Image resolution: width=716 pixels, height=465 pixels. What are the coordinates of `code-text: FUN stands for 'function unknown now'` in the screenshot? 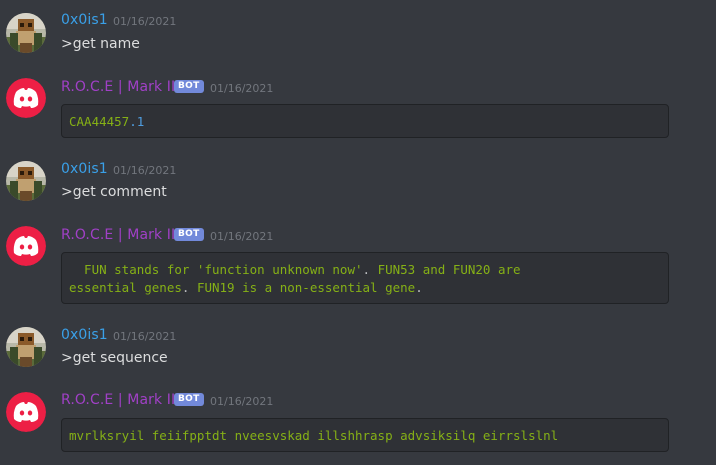 It's located at (216, 269).